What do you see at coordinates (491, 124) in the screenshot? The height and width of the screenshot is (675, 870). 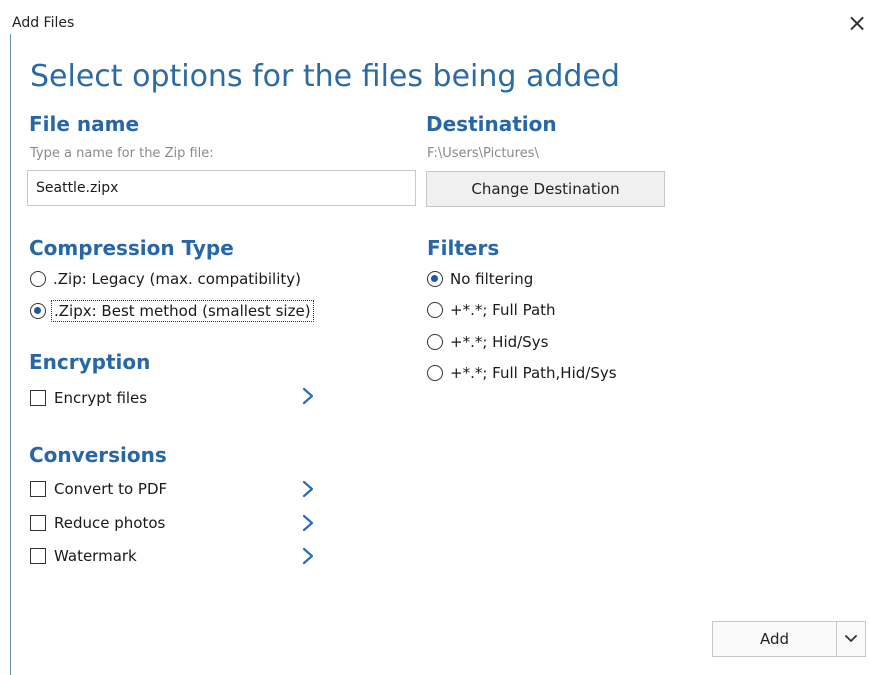 I see `destination-title: Destination` at bounding box center [491, 124].